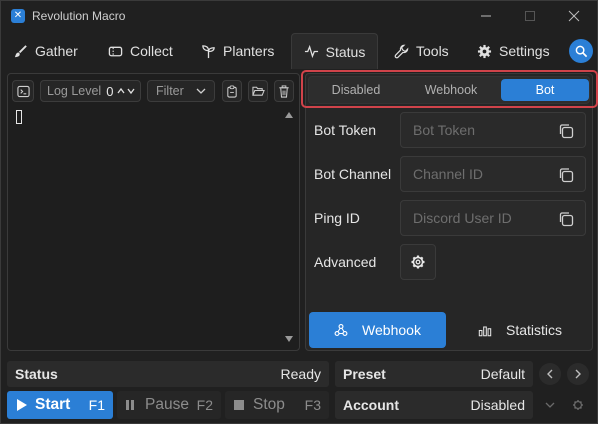 Image resolution: width=598 pixels, height=424 pixels. I want to click on stop-icon, so click(239, 405).